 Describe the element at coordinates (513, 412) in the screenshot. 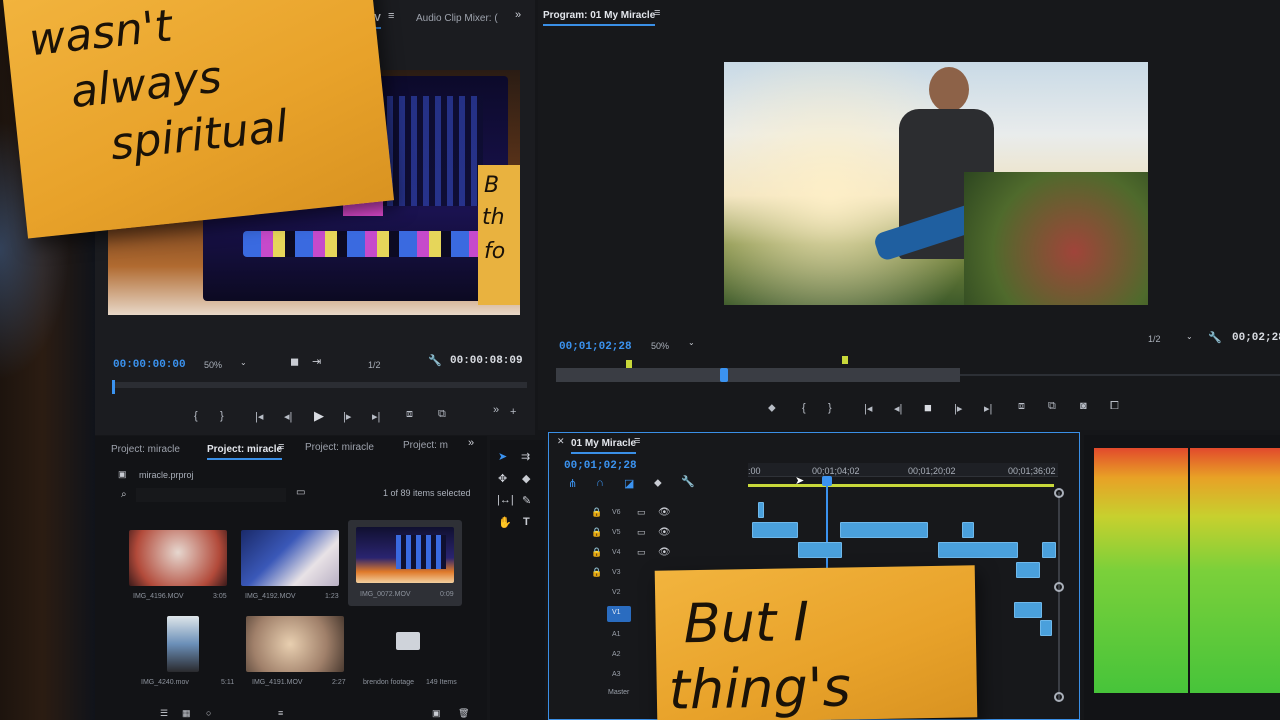

I see `add-button-icon: +` at that location.